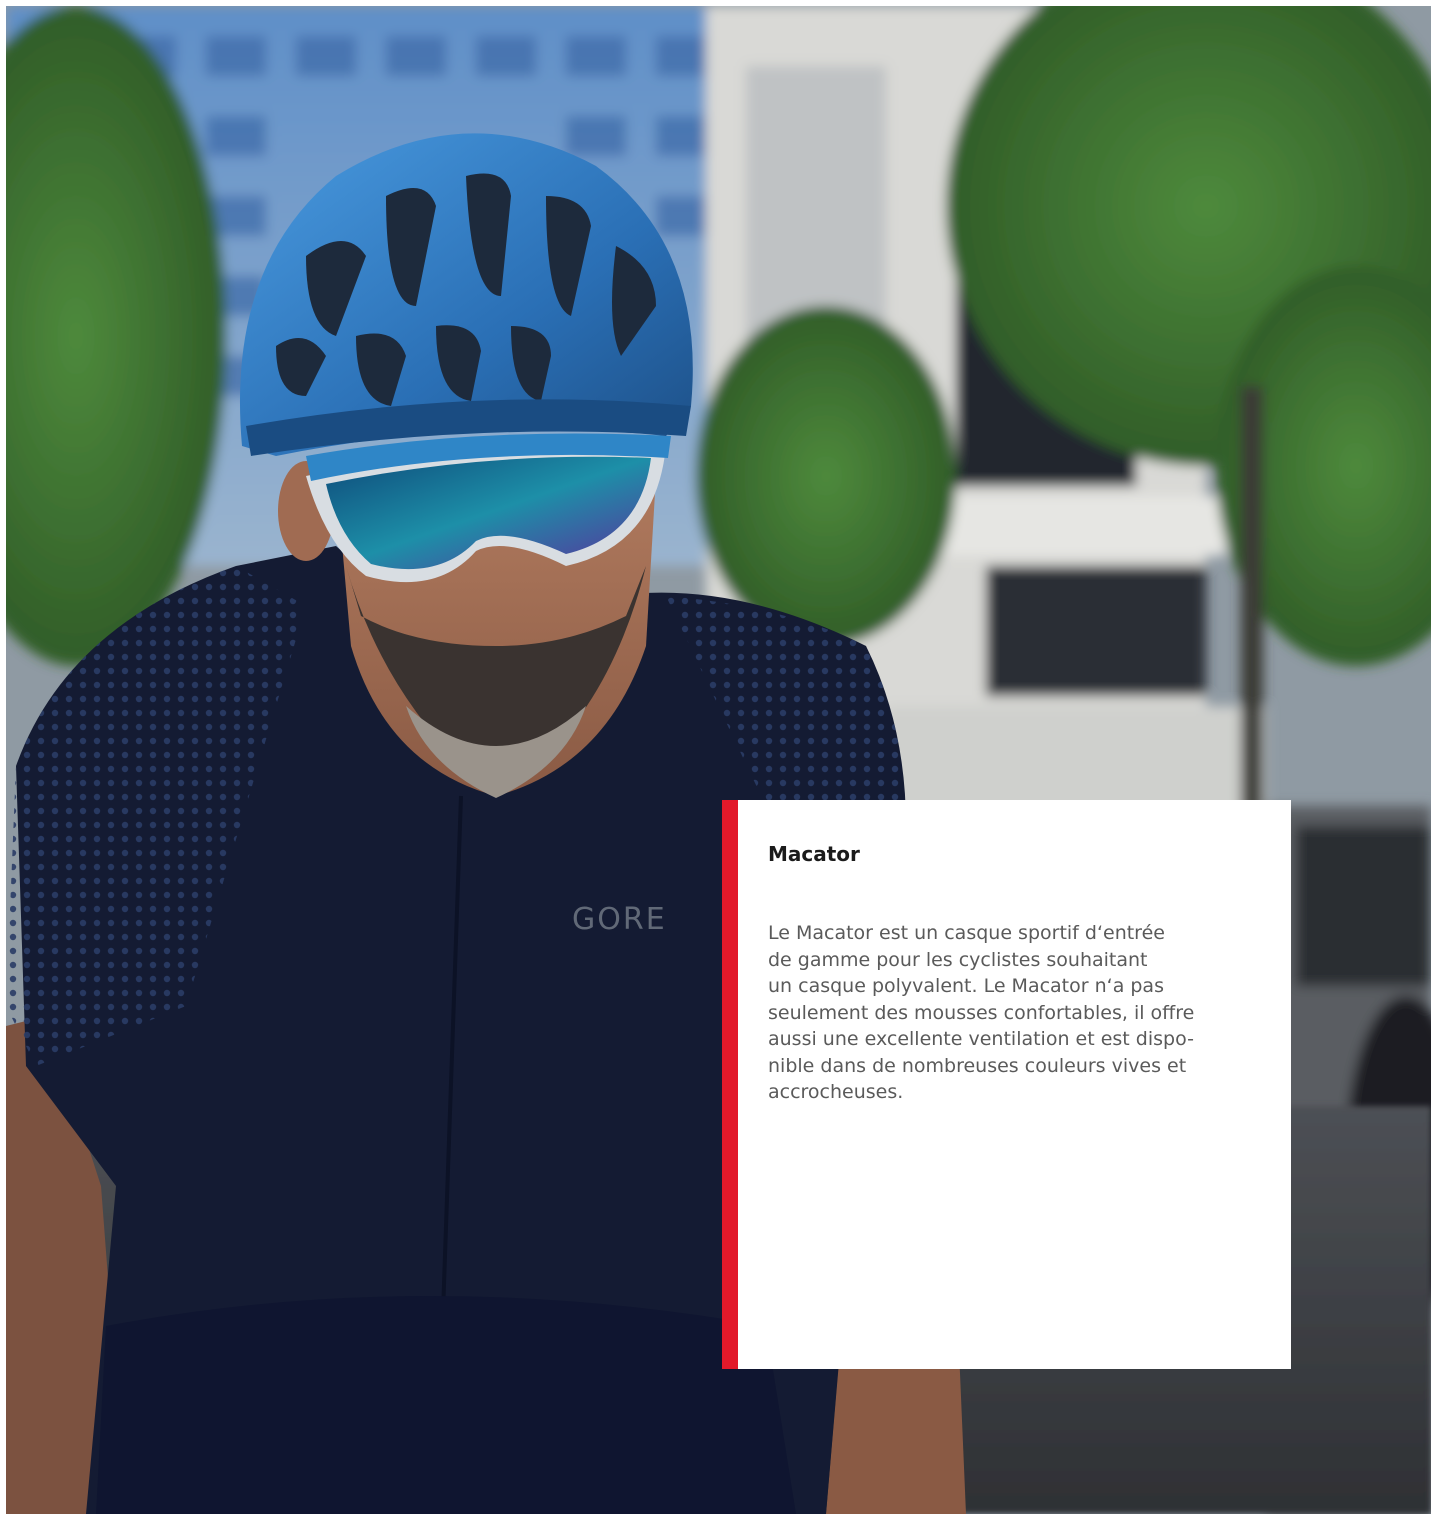  I want to click on red-accent-bar, so click(730, 1084).